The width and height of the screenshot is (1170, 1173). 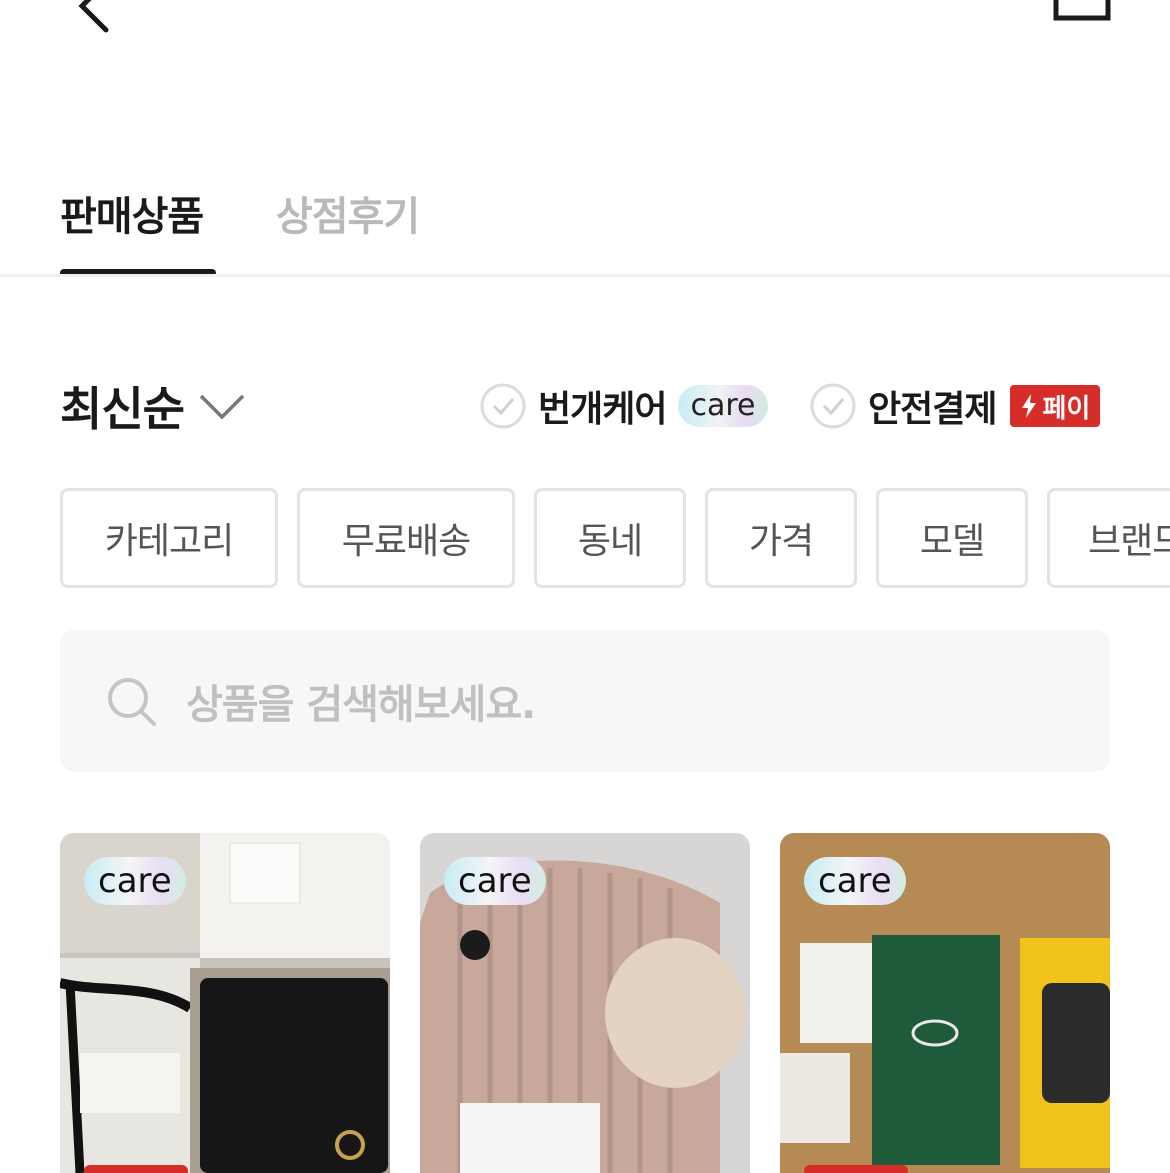 I want to click on tabs-divider, so click(x=585, y=275).